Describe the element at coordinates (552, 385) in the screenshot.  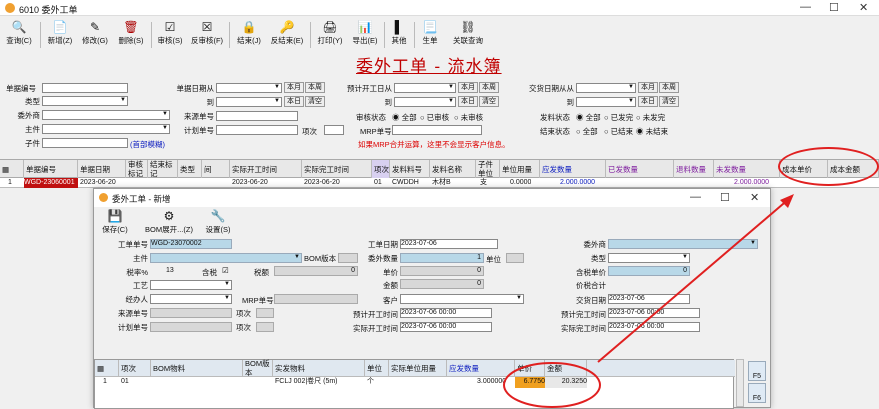
I see `highlight-circle-price` at that location.